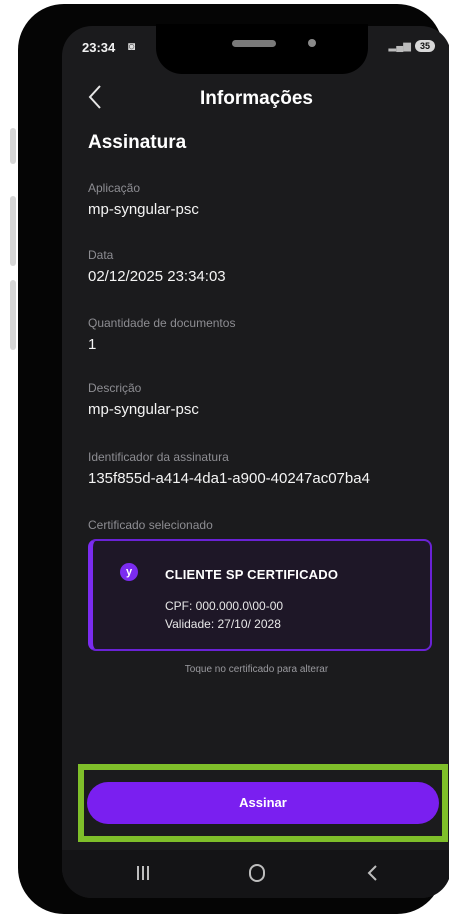  Describe the element at coordinates (373, 873) in the screenshot. I see `back-nav-icon` at that location.